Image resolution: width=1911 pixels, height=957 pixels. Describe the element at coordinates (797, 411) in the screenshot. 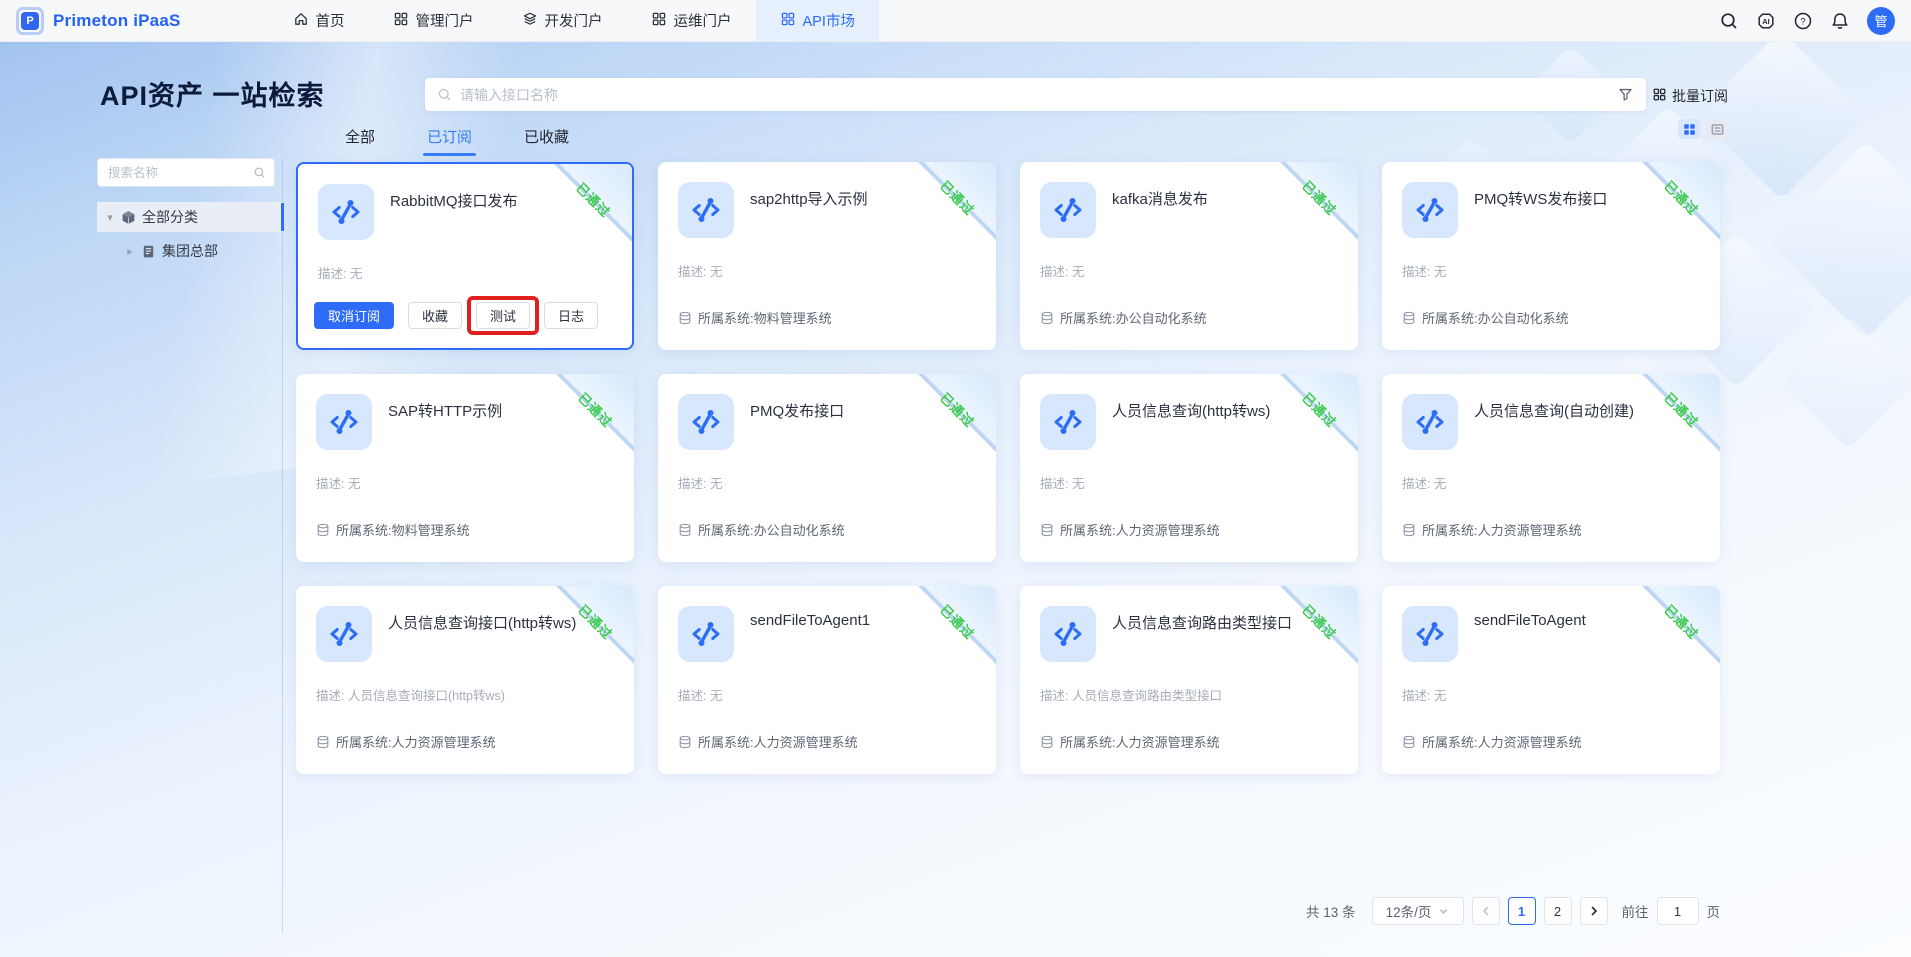

I see `card-title: PMQ发布接口` at that location.